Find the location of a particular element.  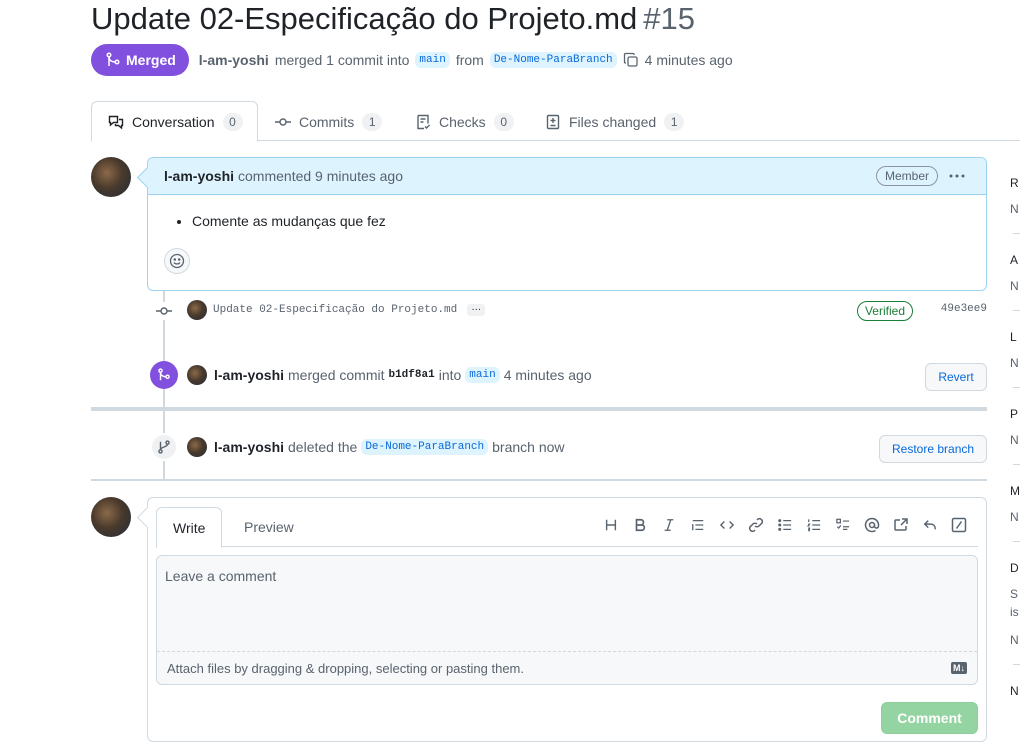

pr-number: #15 is located at coordinates (669, 18).